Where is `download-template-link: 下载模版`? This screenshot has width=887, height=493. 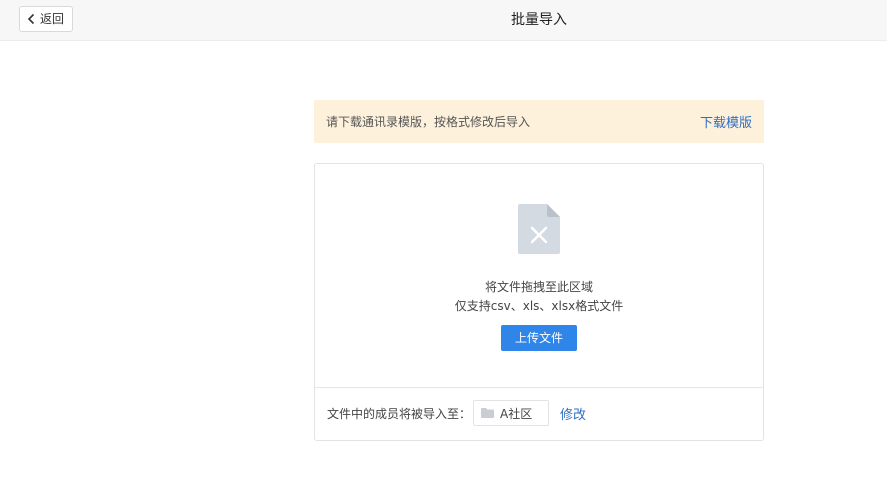
download-template-link: 下载模版 is located at coordinates (726, 121).